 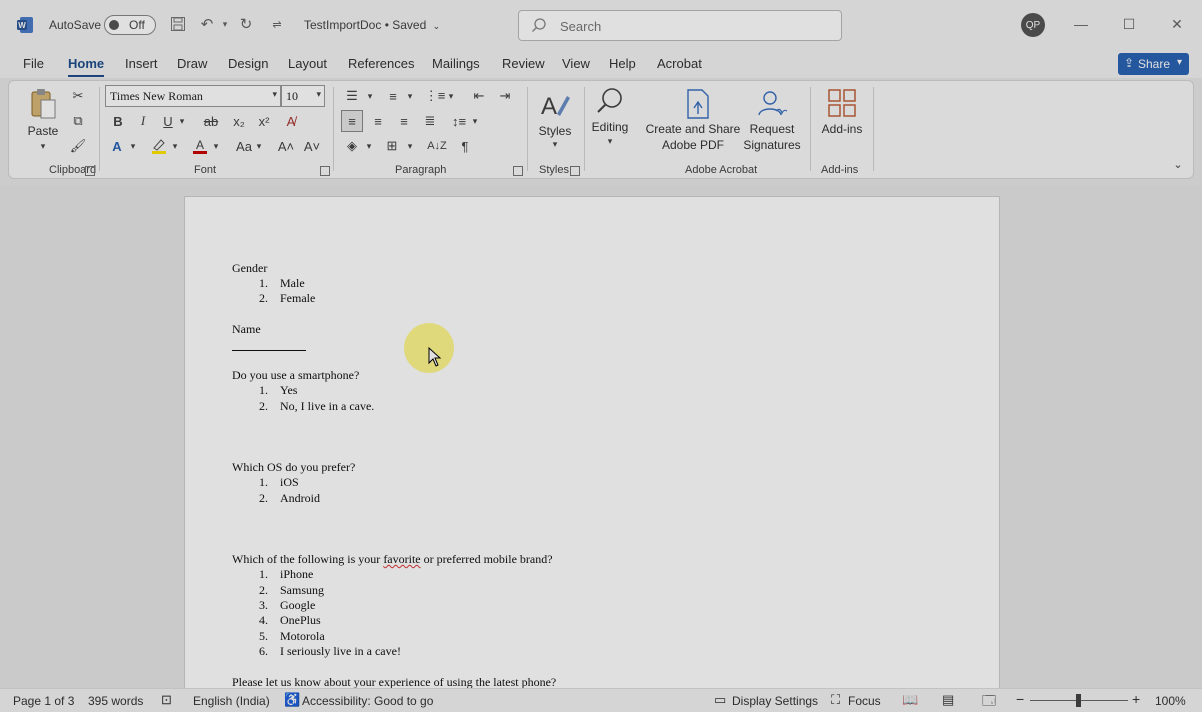 What do you see at coordinates (340, 651) in the screenshot?
I see `list-item: I seriously live in a cave!` at bounding box center [340, 651].